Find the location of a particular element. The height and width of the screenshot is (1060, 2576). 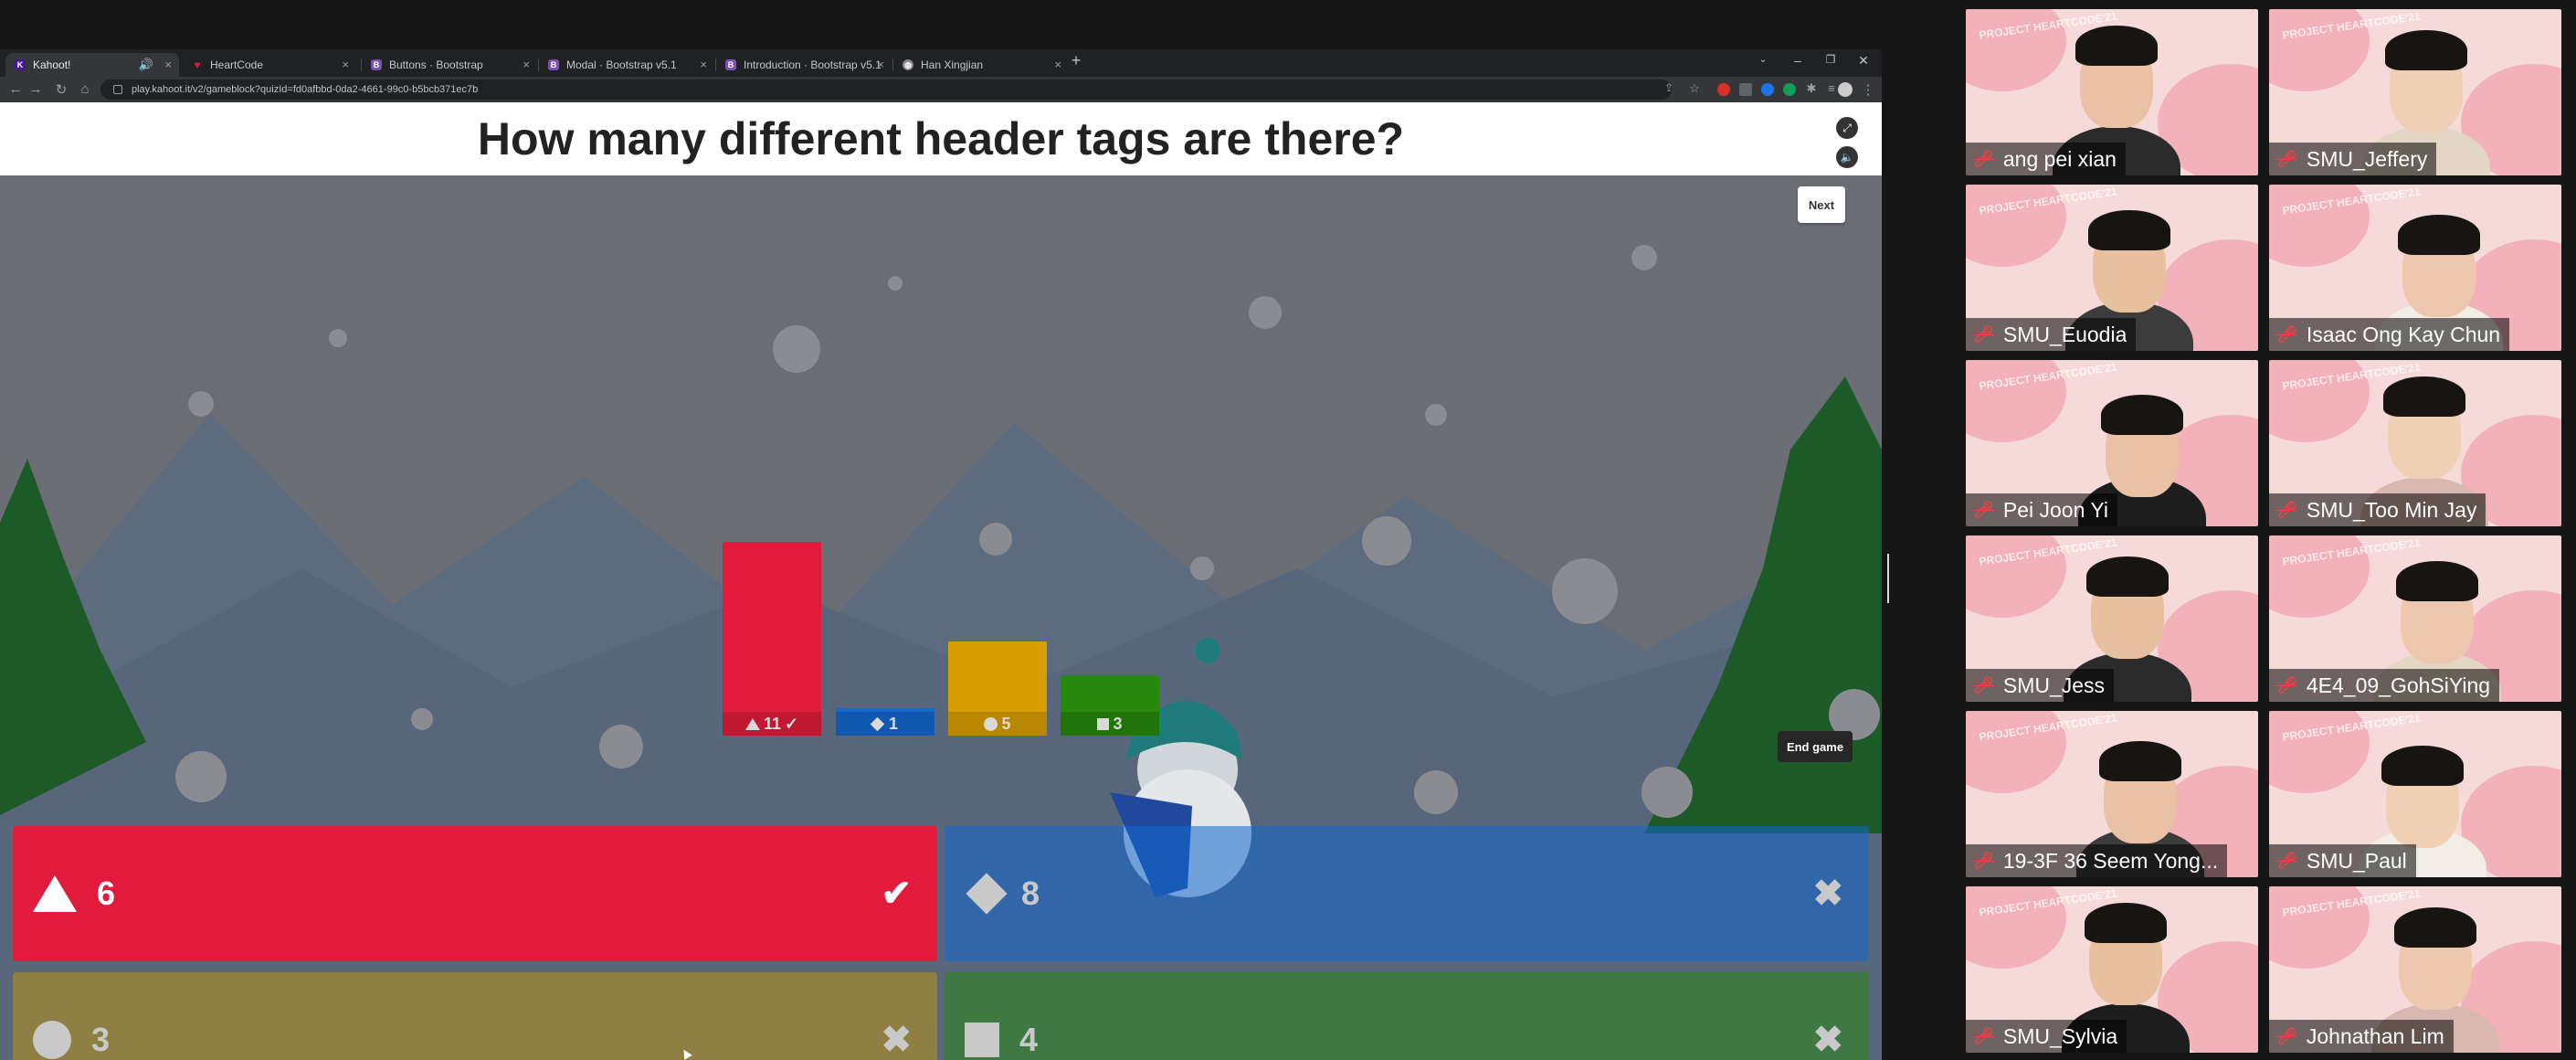

participant-video-tile: PROJECT HEARTCODE'21 🎤︎ Pei Joon Yi is located at coordinates (2112, 443).